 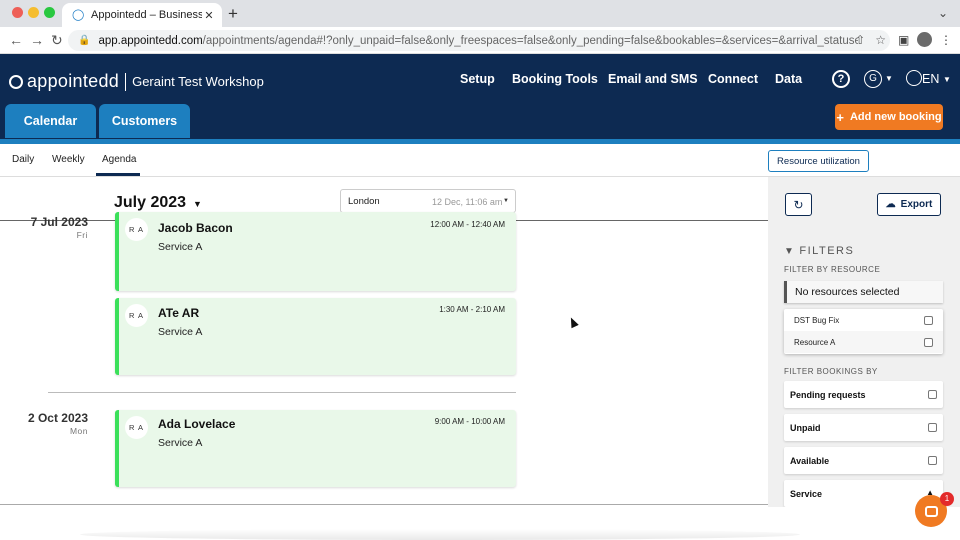 I want to click on reload-icon: ↻, so click(x=57, y=40).